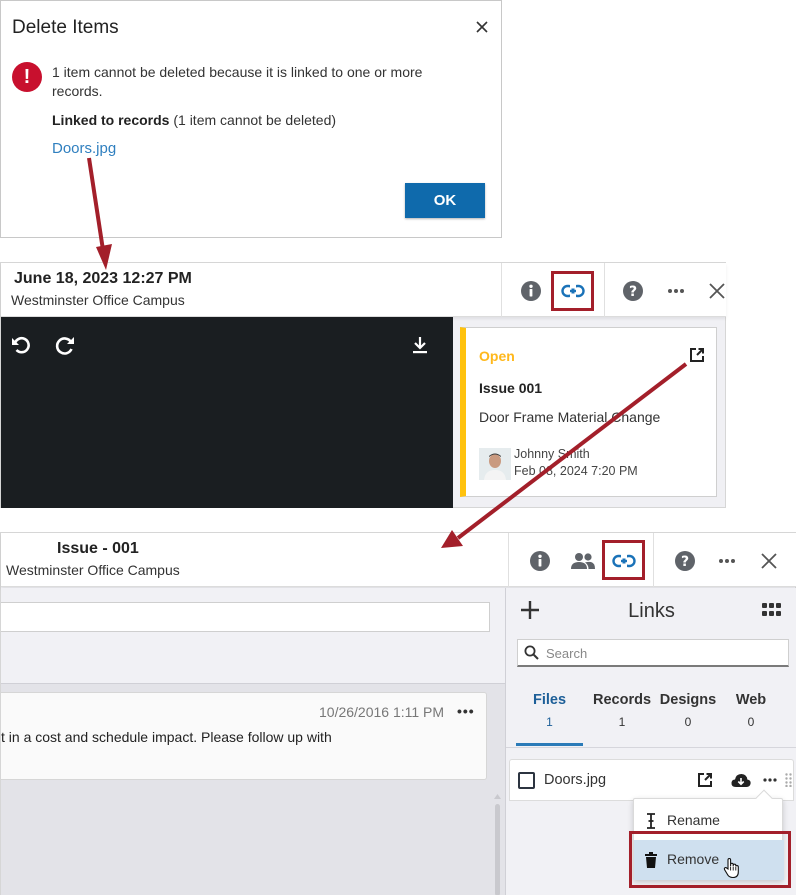 The width and height of the screenshot is (796, 895). What do you see at coordinates (93, 570) in the screenshot?
I see `issue-subtitle: Westminster Office Campus` at bounding box center [93, 570].